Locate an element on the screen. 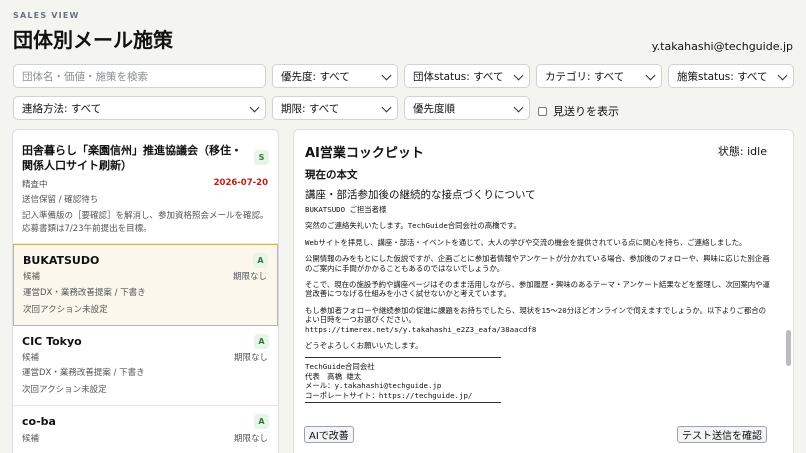  category-value: カテゴリ: すべて is located at coordinates (585, 76).